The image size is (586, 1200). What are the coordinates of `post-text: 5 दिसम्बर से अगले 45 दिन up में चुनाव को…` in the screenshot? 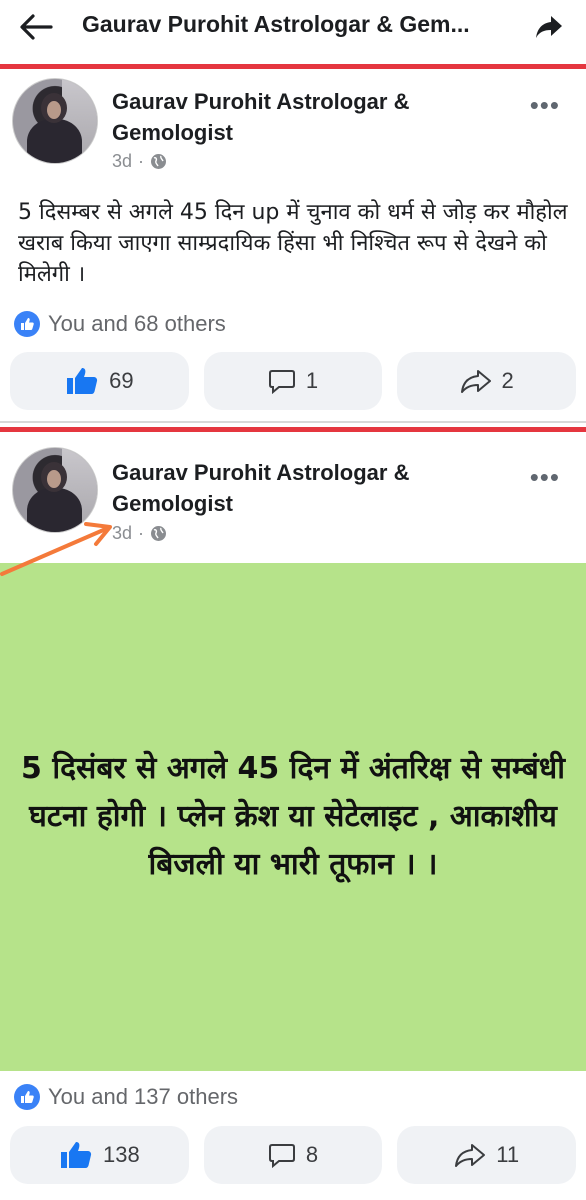 It's located at (293, 243).